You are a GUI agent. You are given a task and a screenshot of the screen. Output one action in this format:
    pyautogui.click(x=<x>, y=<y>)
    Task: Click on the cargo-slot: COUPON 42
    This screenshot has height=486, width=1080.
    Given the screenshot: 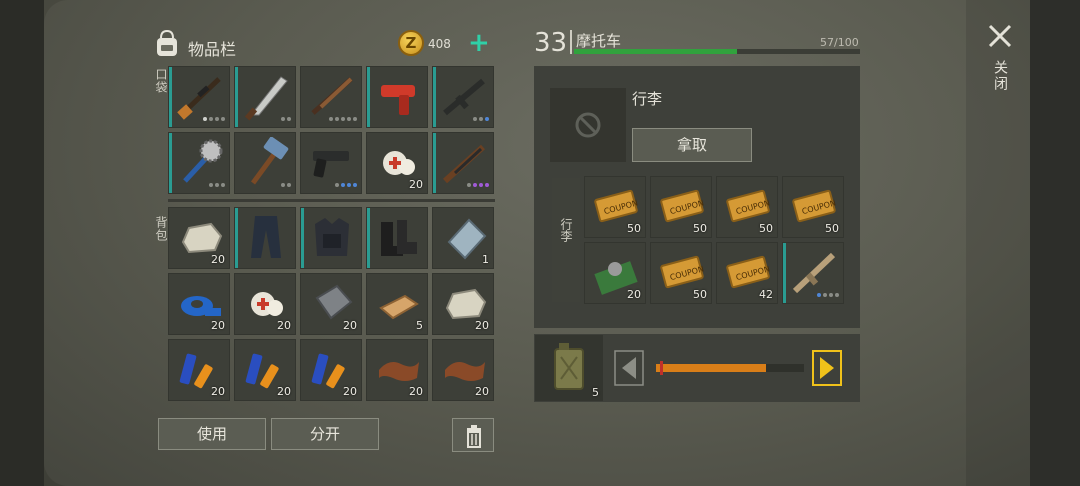 What is the action you would take?
    pyautogui.click(x=747, y=273)
    